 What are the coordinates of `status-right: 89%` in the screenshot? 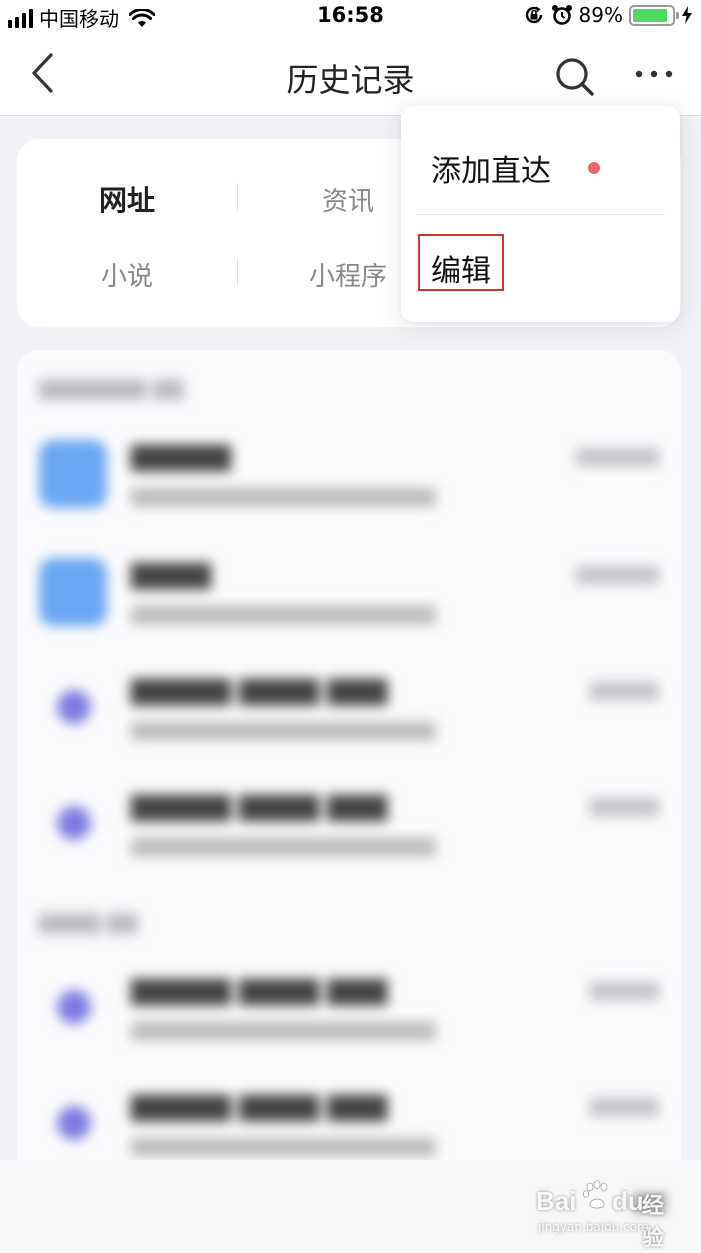 It's located at (608, 15).